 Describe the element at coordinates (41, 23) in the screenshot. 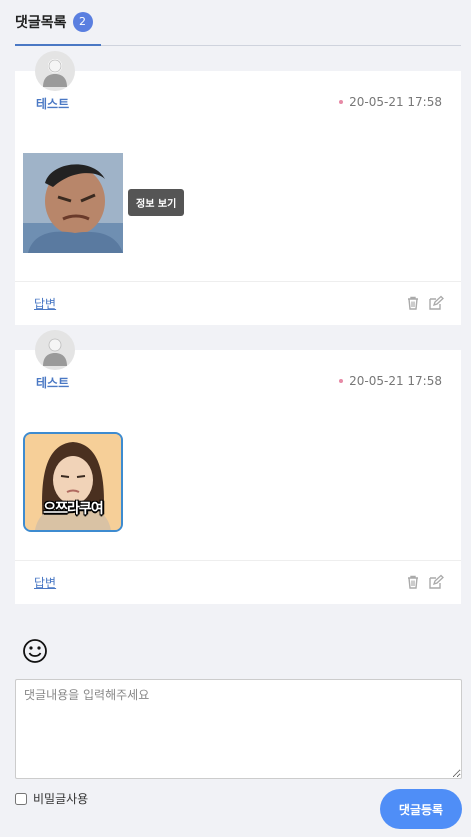

I see `tab-comment-list-label: 댓글목록` at that location.